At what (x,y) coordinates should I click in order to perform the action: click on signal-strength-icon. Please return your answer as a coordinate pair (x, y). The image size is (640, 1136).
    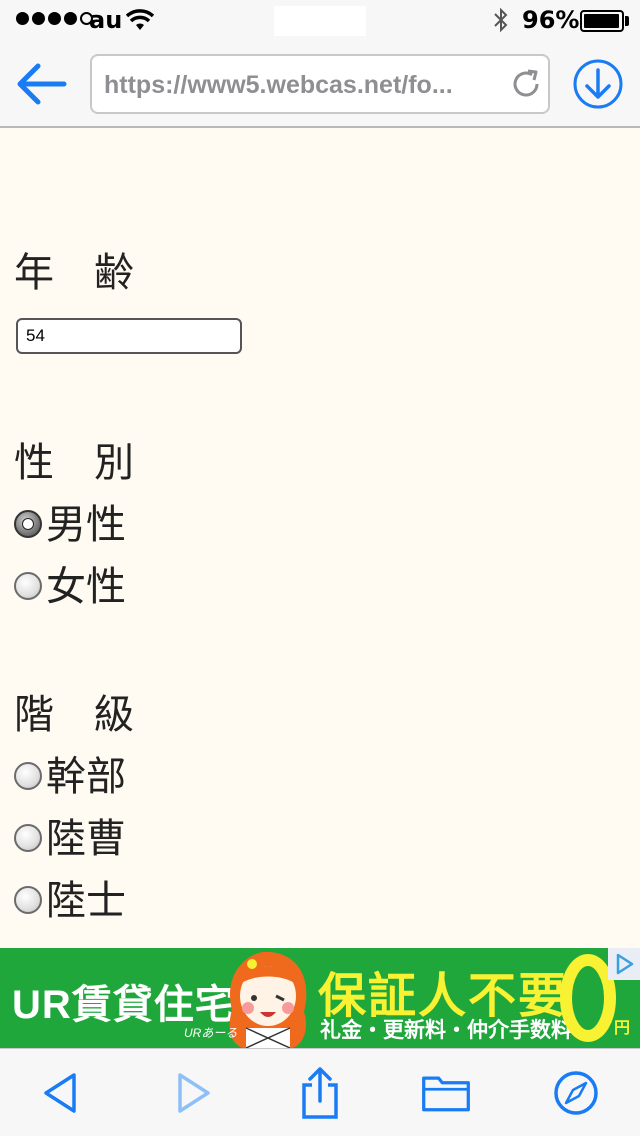
    Looking at the image, I should click on (54, 18).